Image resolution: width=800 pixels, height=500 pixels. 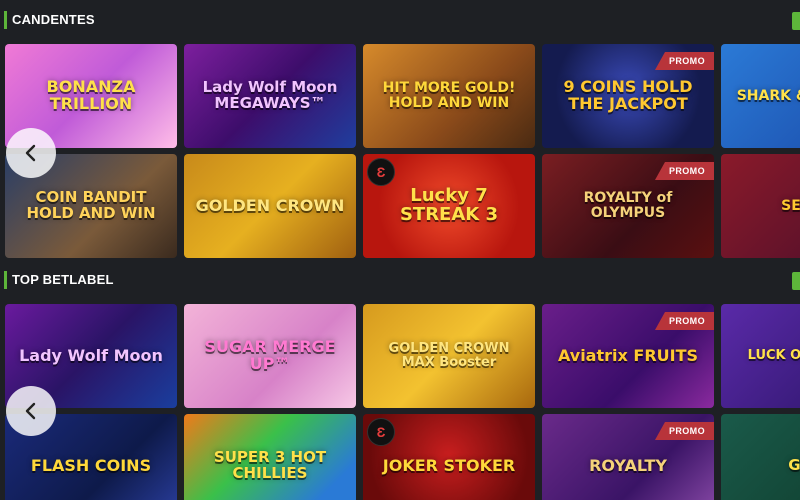 I want to click on game-tile: GEM, so click(x=760, y=457).